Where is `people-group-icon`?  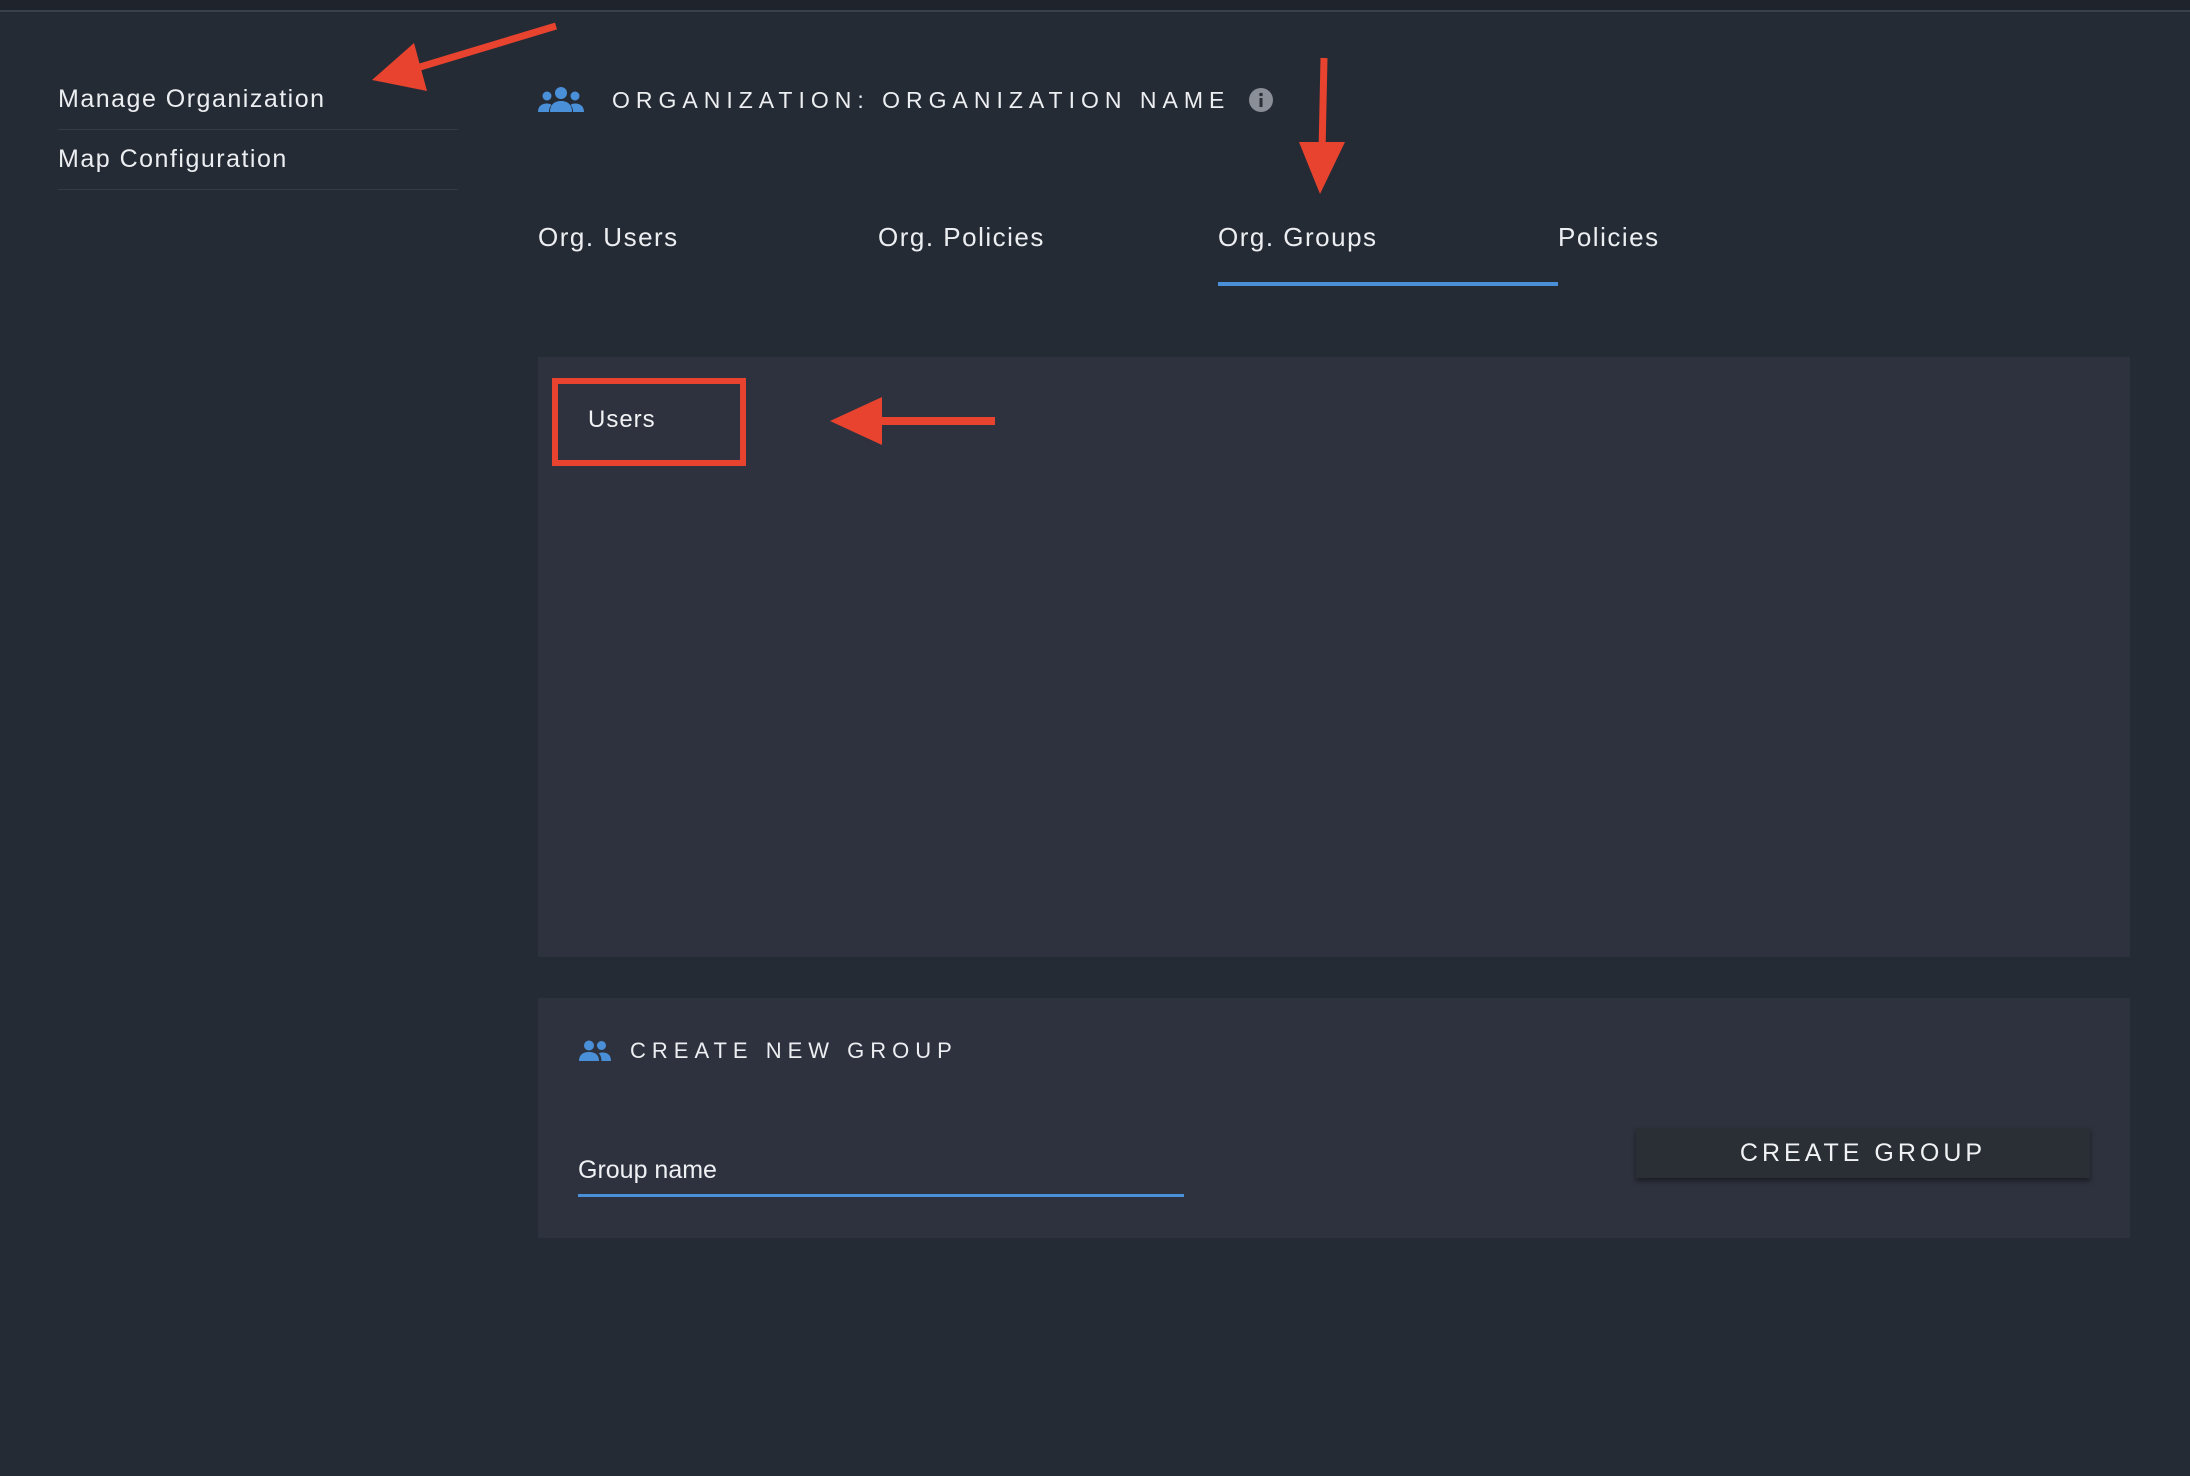 people-group-icon is located at coordinates (561, 100).